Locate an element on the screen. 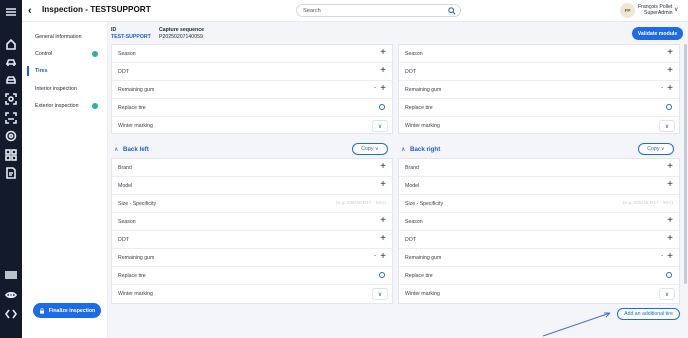 The height and width of the screenshot is (338, 688). field-label: Size - Specificity is located at coordinates (424, 204).